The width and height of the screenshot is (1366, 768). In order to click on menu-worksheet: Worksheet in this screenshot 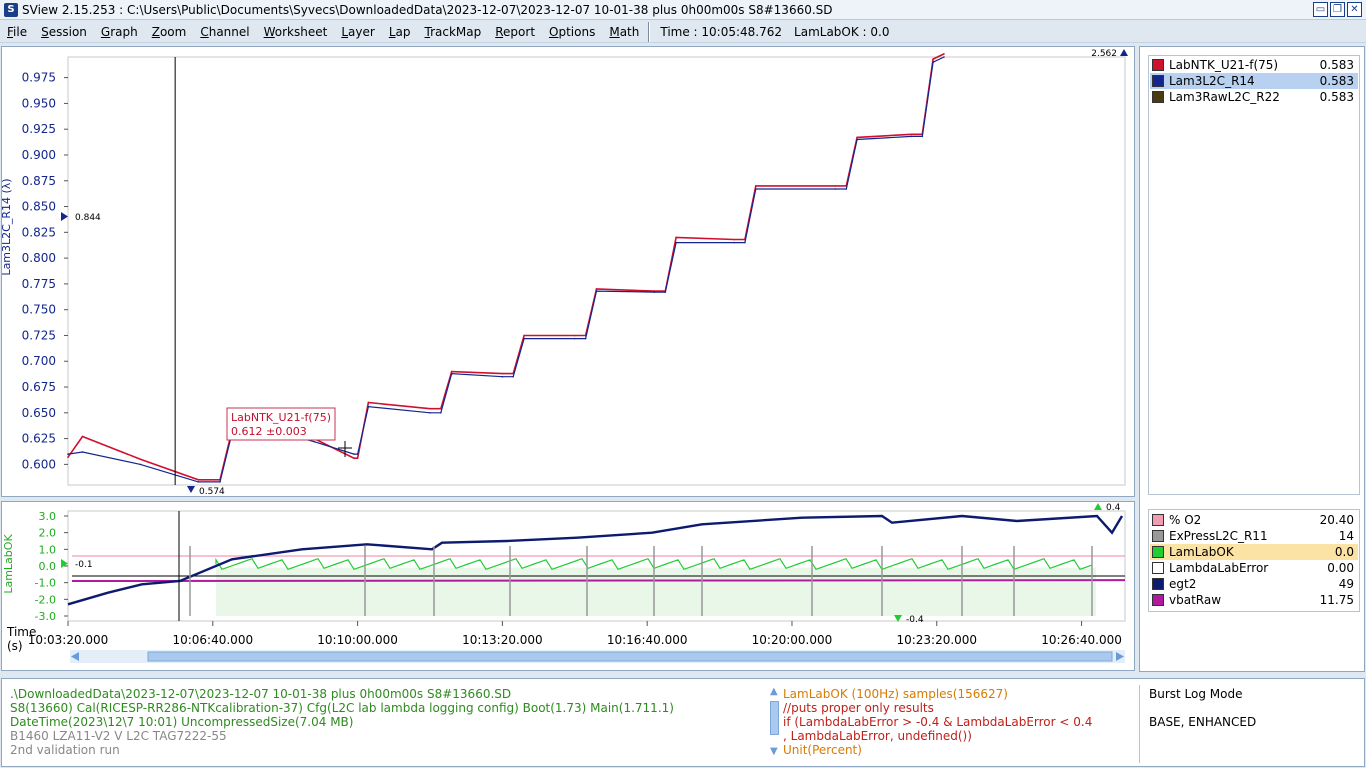, I will do `click(296, 32)`.